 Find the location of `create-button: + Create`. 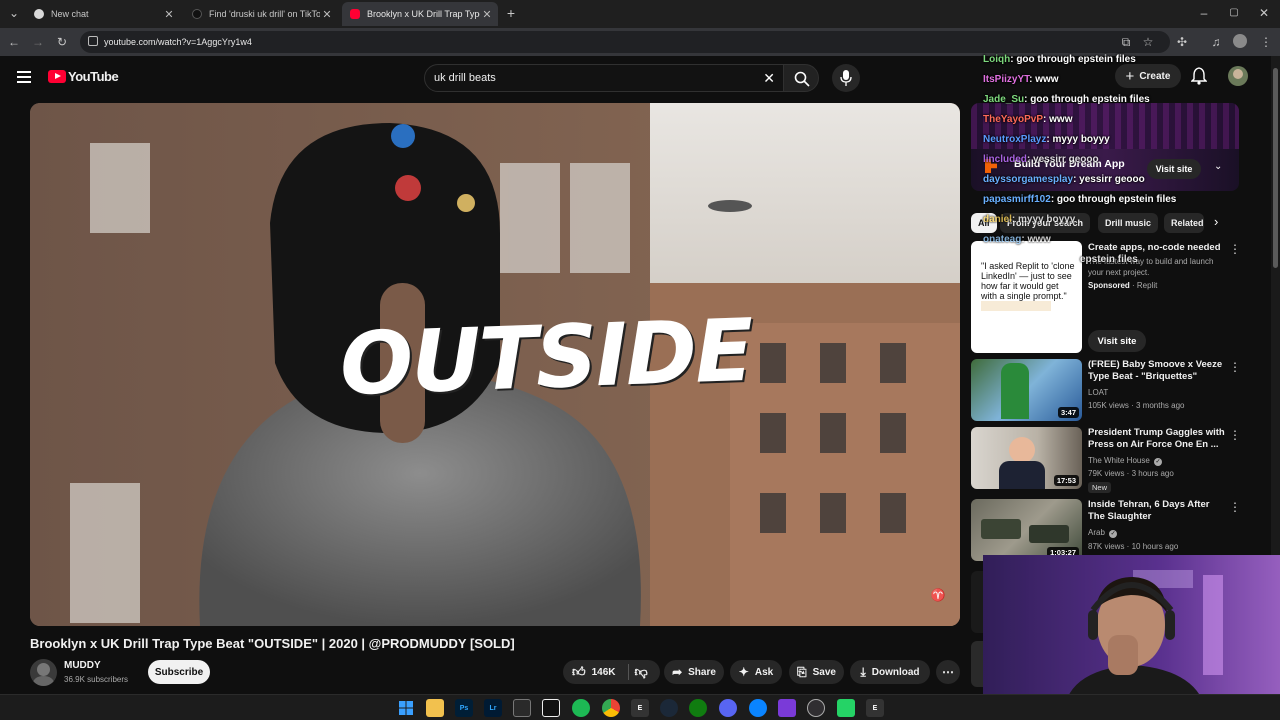

create-button: + Create is located at coordinates (1148, 76).